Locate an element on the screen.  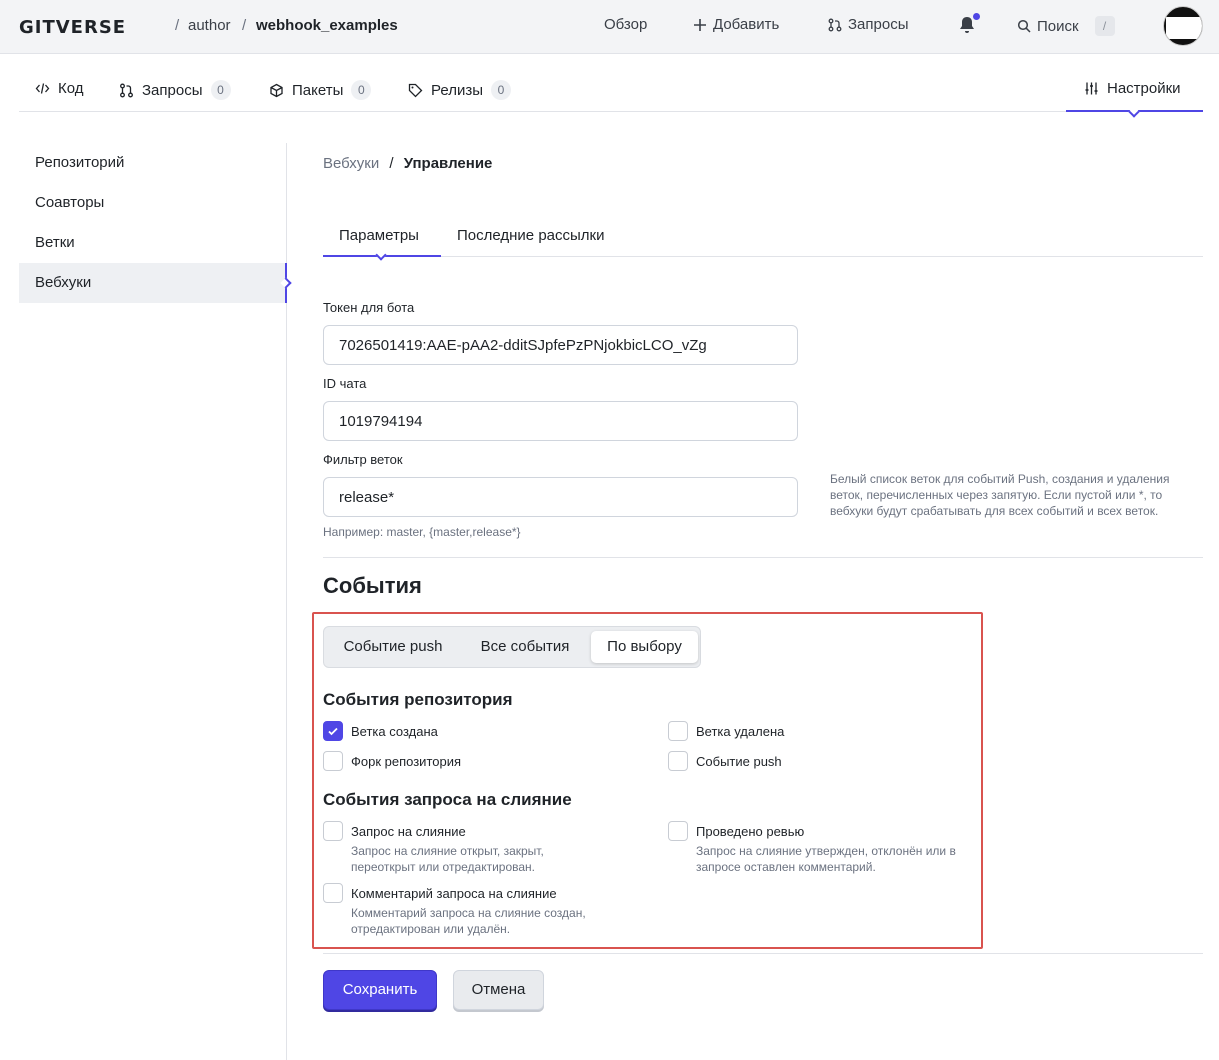
branch-created-checkbox is located at coordinates (333, 731).